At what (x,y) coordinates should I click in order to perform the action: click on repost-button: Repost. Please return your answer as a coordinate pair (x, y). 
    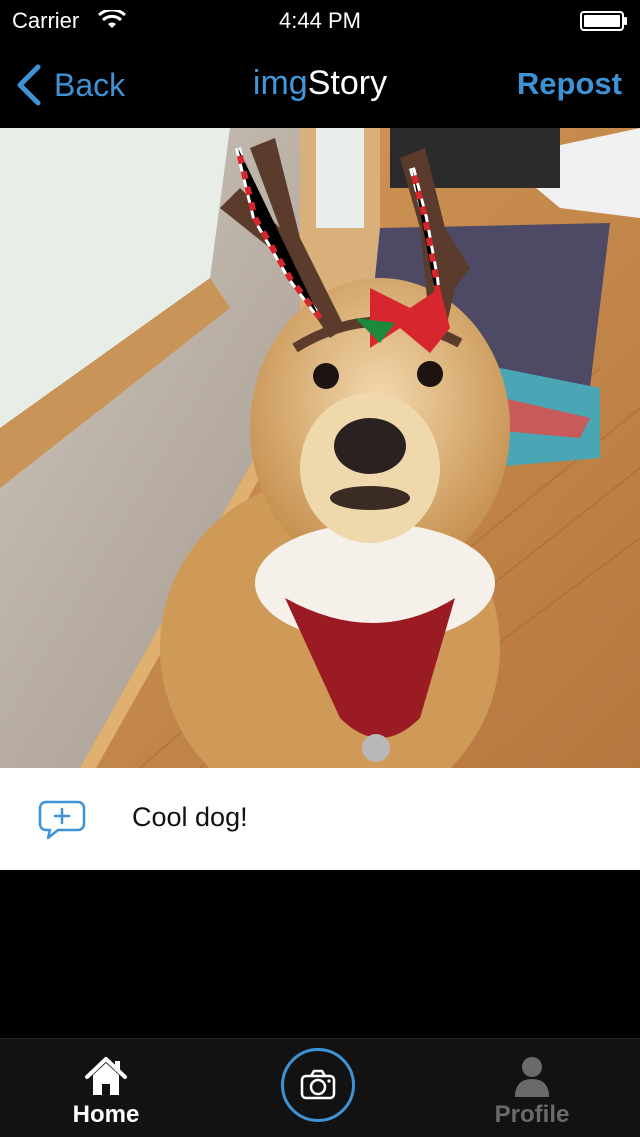
    Looking at the image, I should click on (569, 84).